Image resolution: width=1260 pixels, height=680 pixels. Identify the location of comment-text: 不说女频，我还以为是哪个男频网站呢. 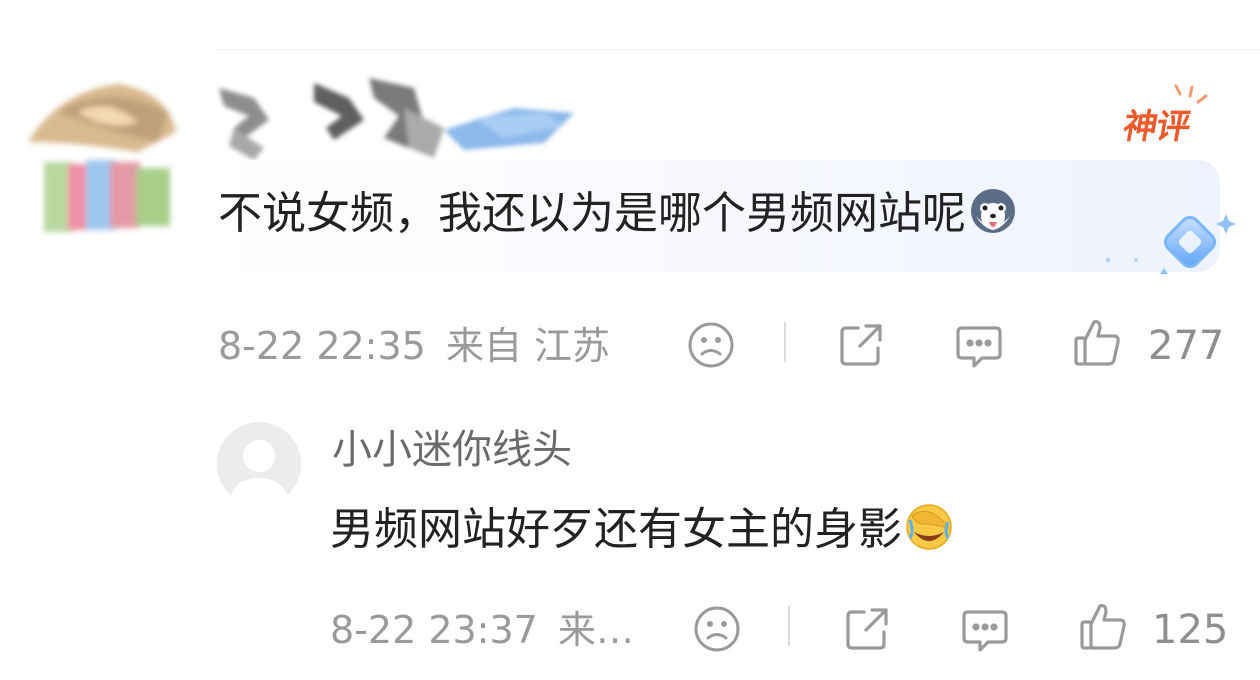
(618, 214).